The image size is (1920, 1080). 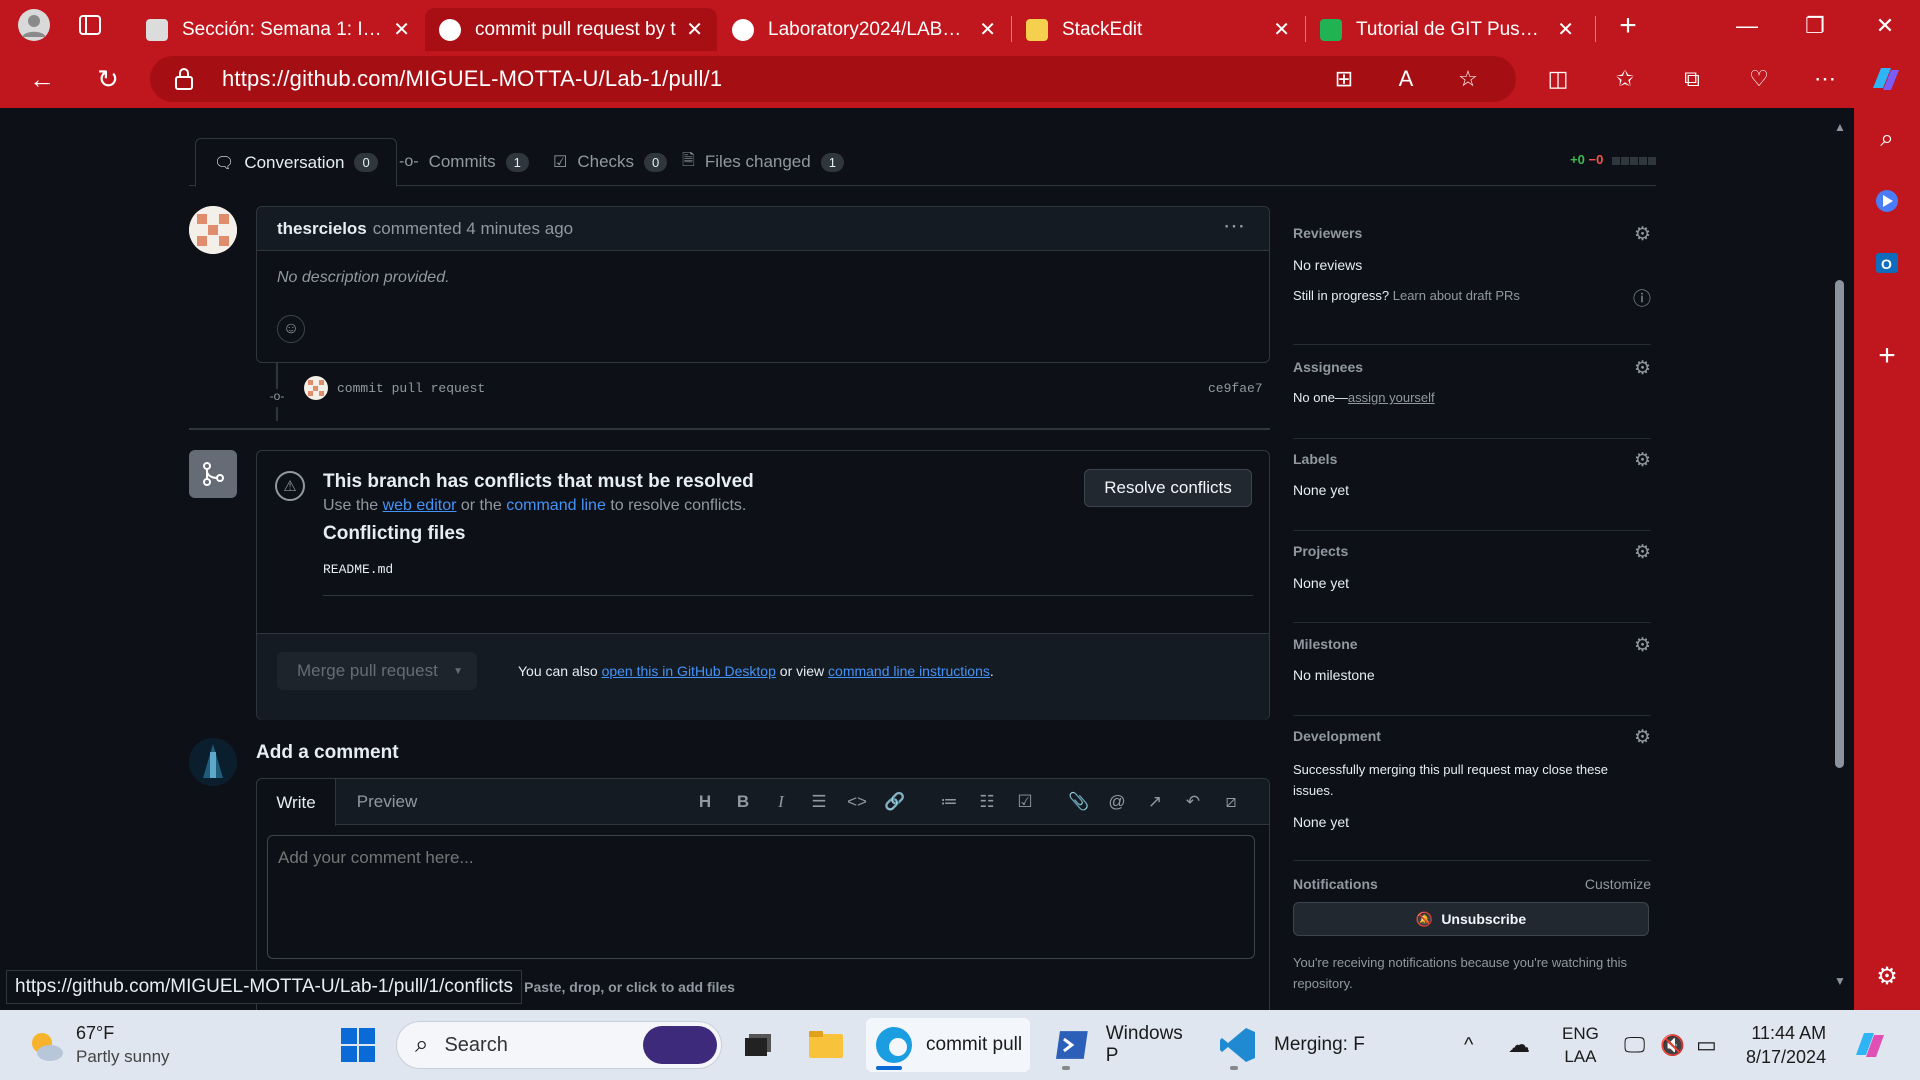 I want to click on tab-commits: -o- Commits 1, so click(x=464, y=162).